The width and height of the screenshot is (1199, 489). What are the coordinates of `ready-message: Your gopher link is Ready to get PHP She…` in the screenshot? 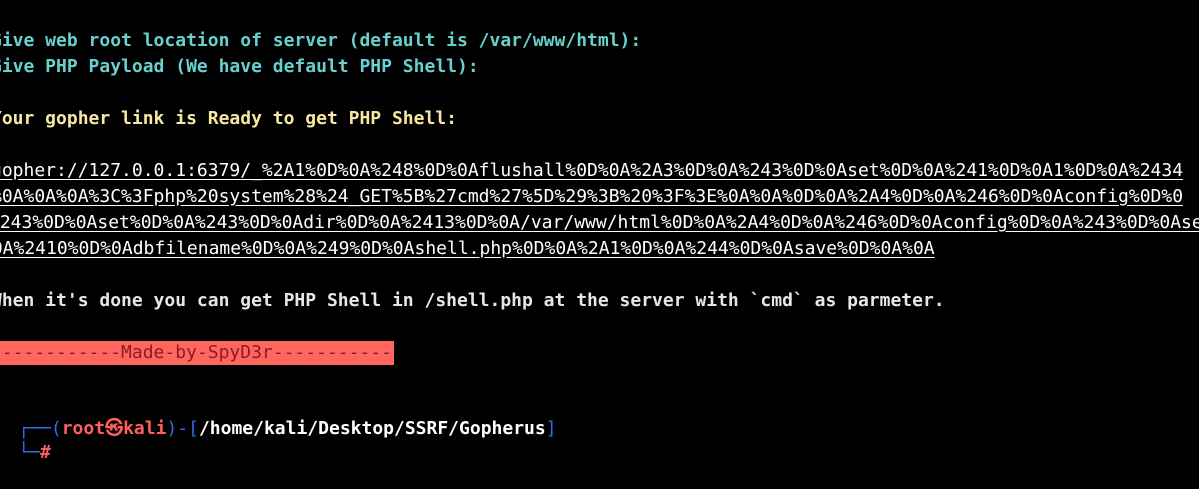 It's located at (228, 118).